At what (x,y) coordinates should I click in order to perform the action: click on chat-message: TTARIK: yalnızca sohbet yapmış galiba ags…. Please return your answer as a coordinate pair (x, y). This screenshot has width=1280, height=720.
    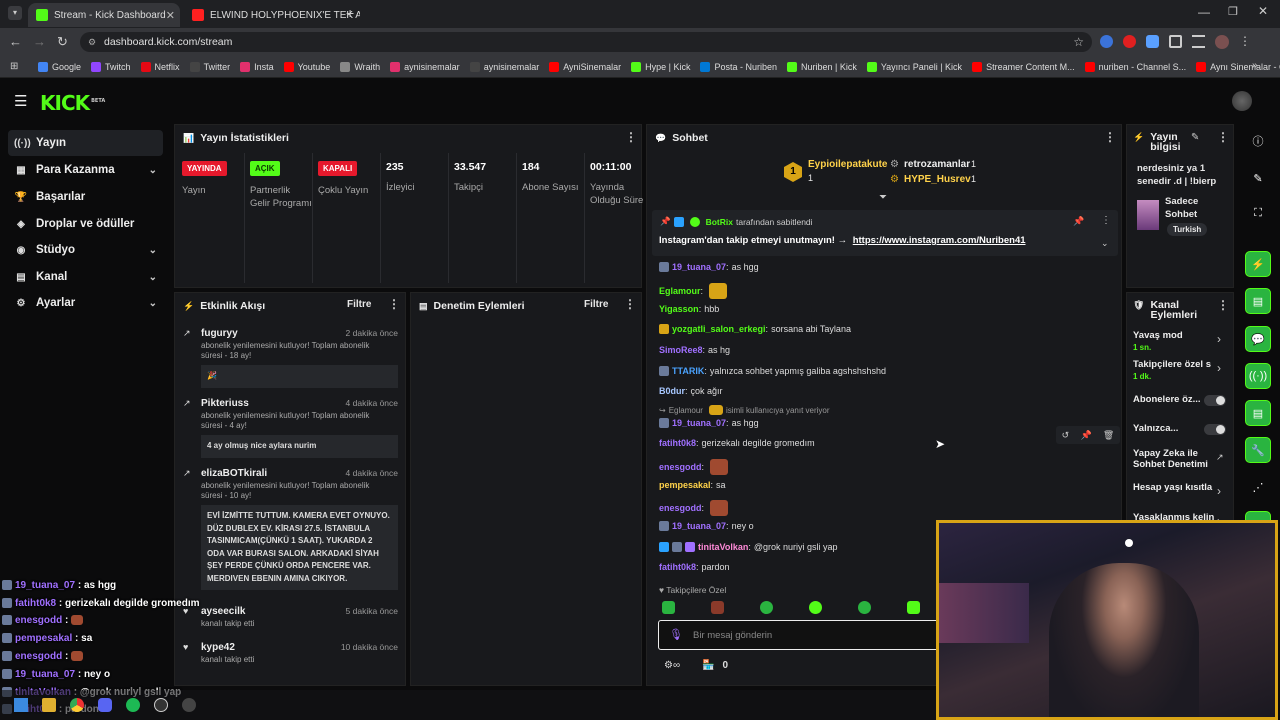
    Looking at the image, I should click on (772, 371).